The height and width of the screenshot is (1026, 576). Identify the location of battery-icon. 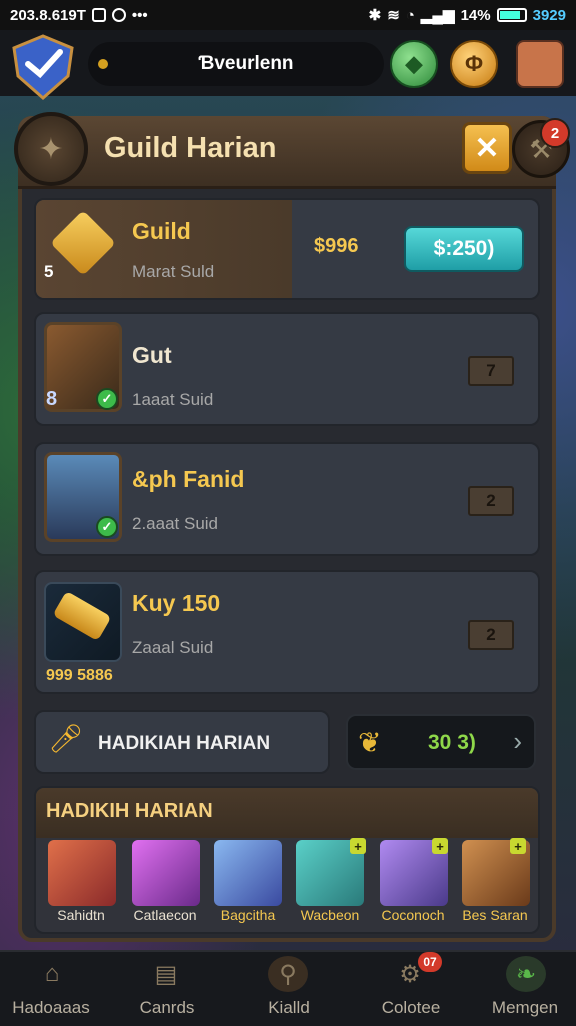
(511, 15).